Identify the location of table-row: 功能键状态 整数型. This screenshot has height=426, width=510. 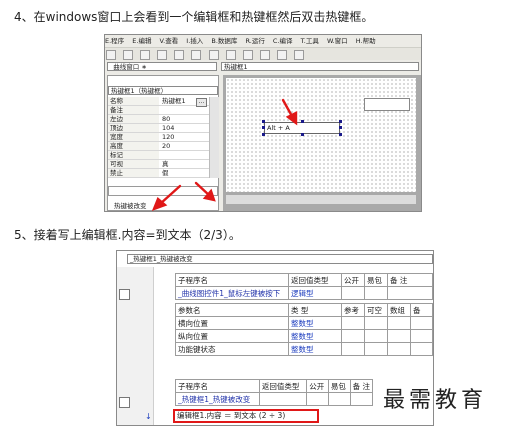
(304, 349).